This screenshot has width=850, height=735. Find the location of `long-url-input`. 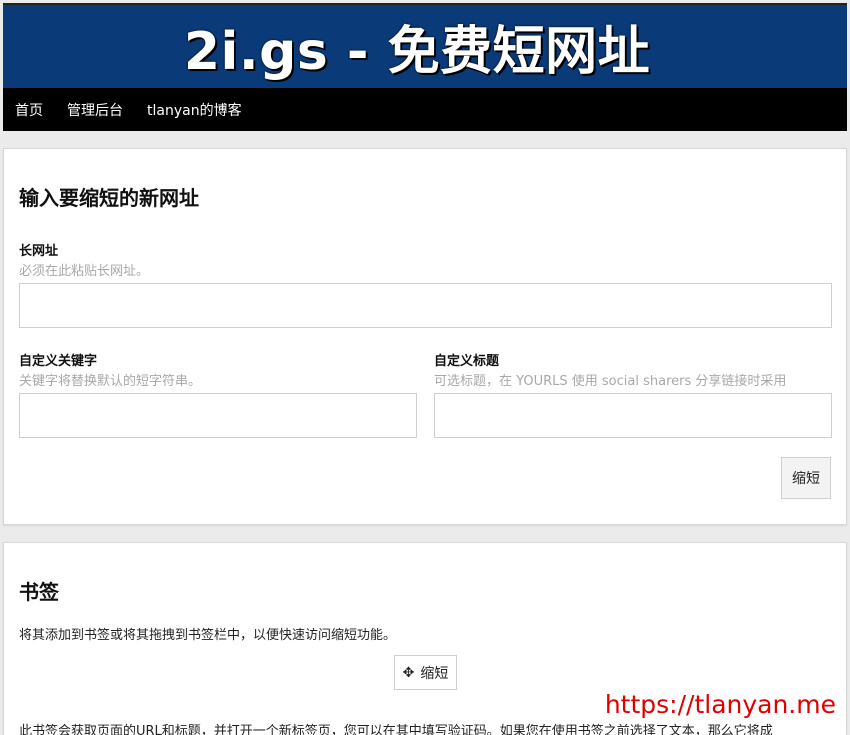

long-url-input is located at coordinates (425, 305).